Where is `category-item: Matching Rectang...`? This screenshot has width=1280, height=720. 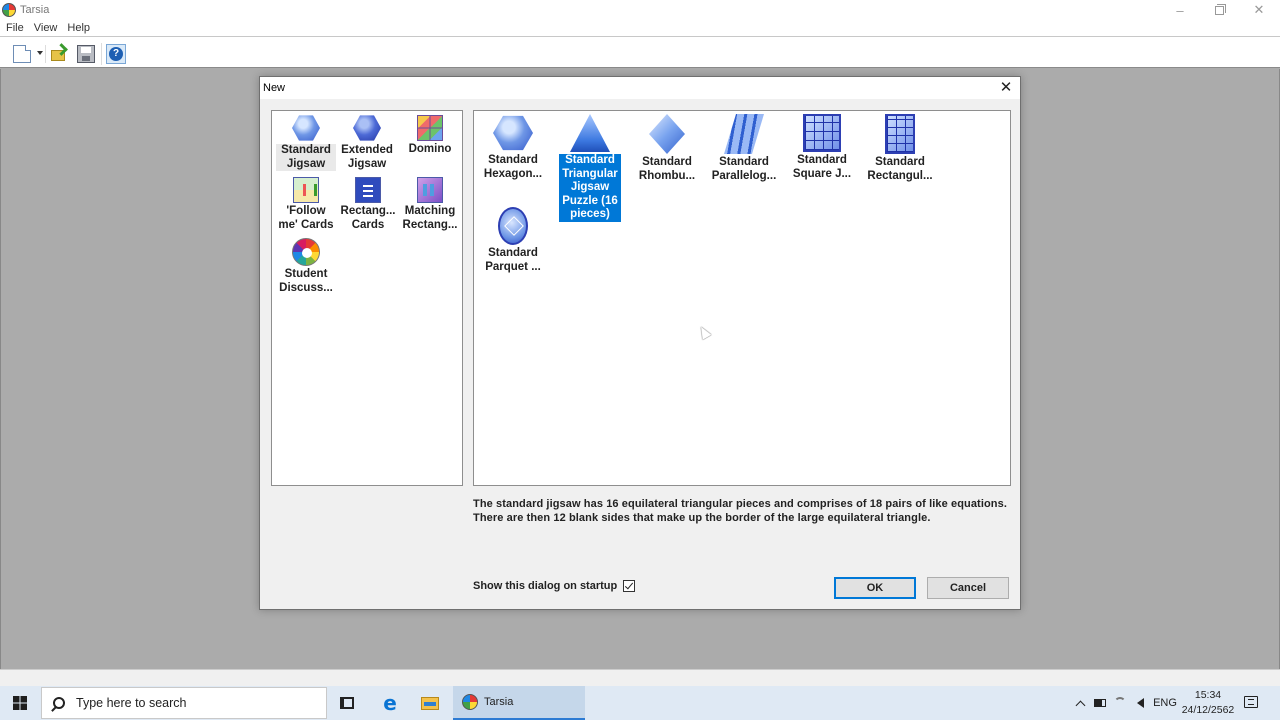
category-item: Matching Rectang... is located at coordinates (430, 202).